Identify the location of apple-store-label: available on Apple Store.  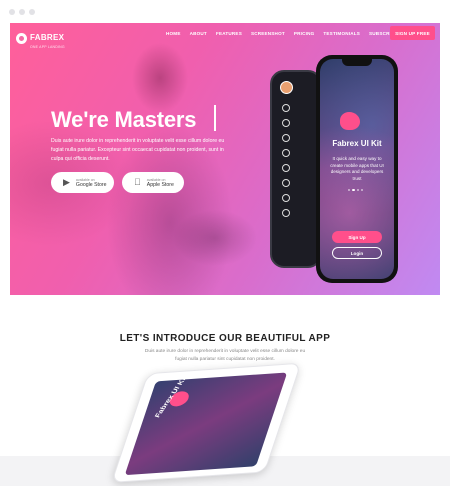
(160, 183).